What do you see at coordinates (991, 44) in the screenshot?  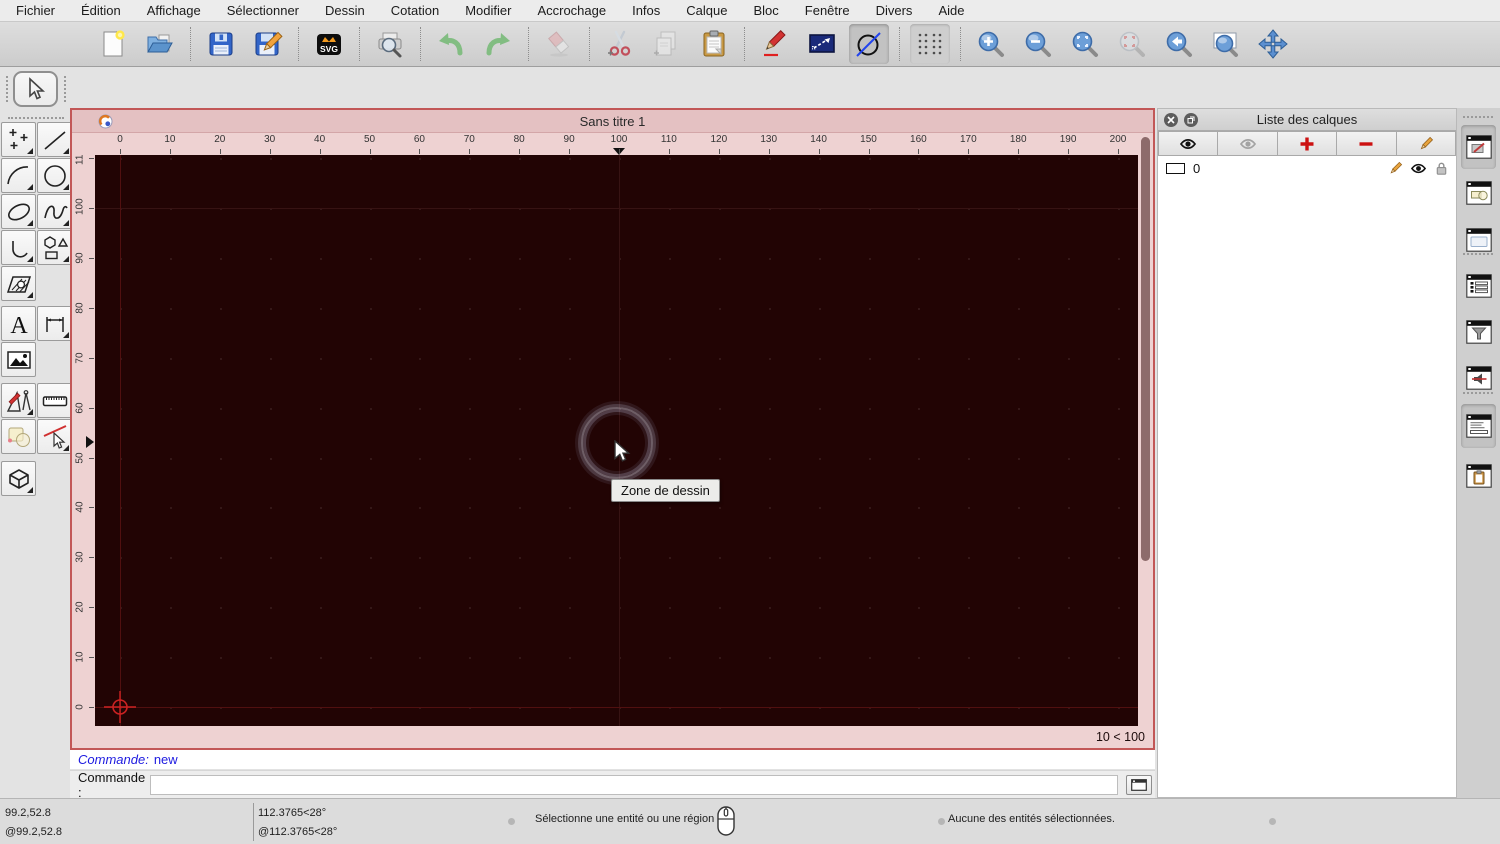 I see `zoom-in-button` at bounding box center [991, 44].